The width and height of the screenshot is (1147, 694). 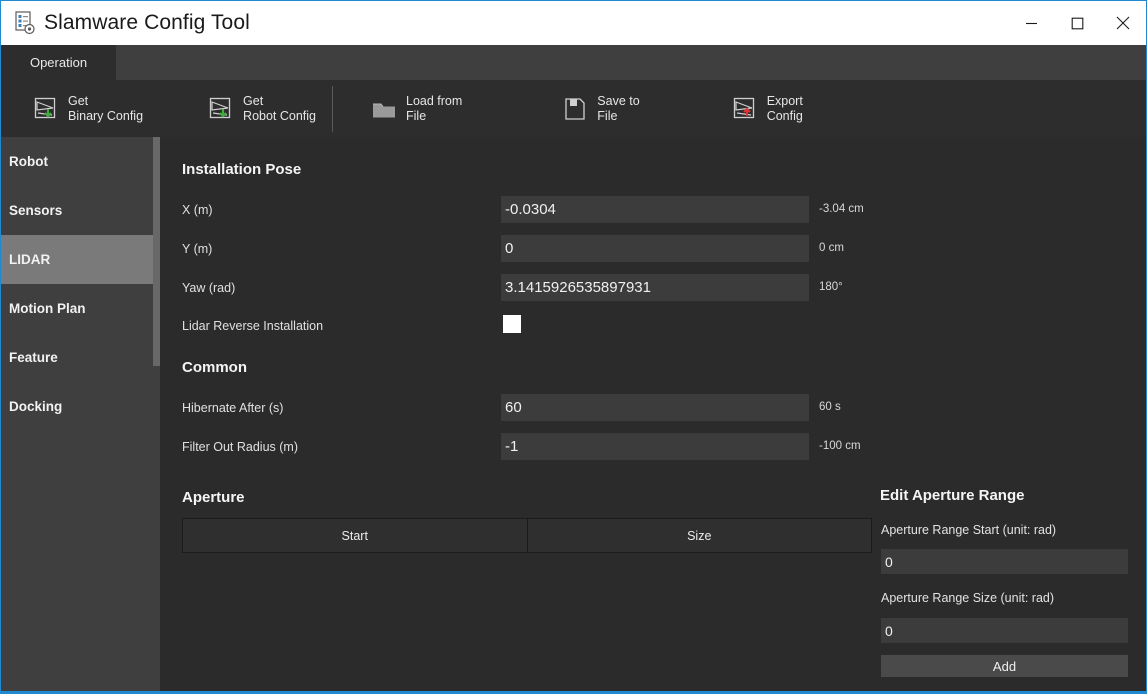 What do you see at coordinates (655, 287) in the screenshot?
I see `input-yaw-rad` at bounding box center [655, 287].